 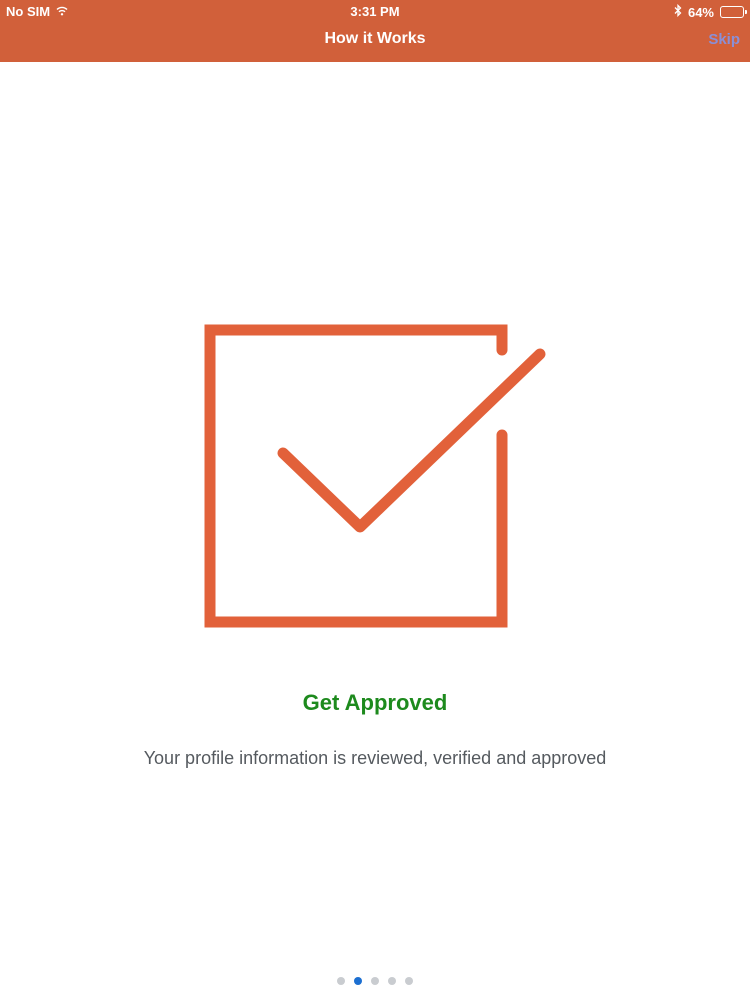 I want to click on status-right: 64%, so click(x=710, y=11).